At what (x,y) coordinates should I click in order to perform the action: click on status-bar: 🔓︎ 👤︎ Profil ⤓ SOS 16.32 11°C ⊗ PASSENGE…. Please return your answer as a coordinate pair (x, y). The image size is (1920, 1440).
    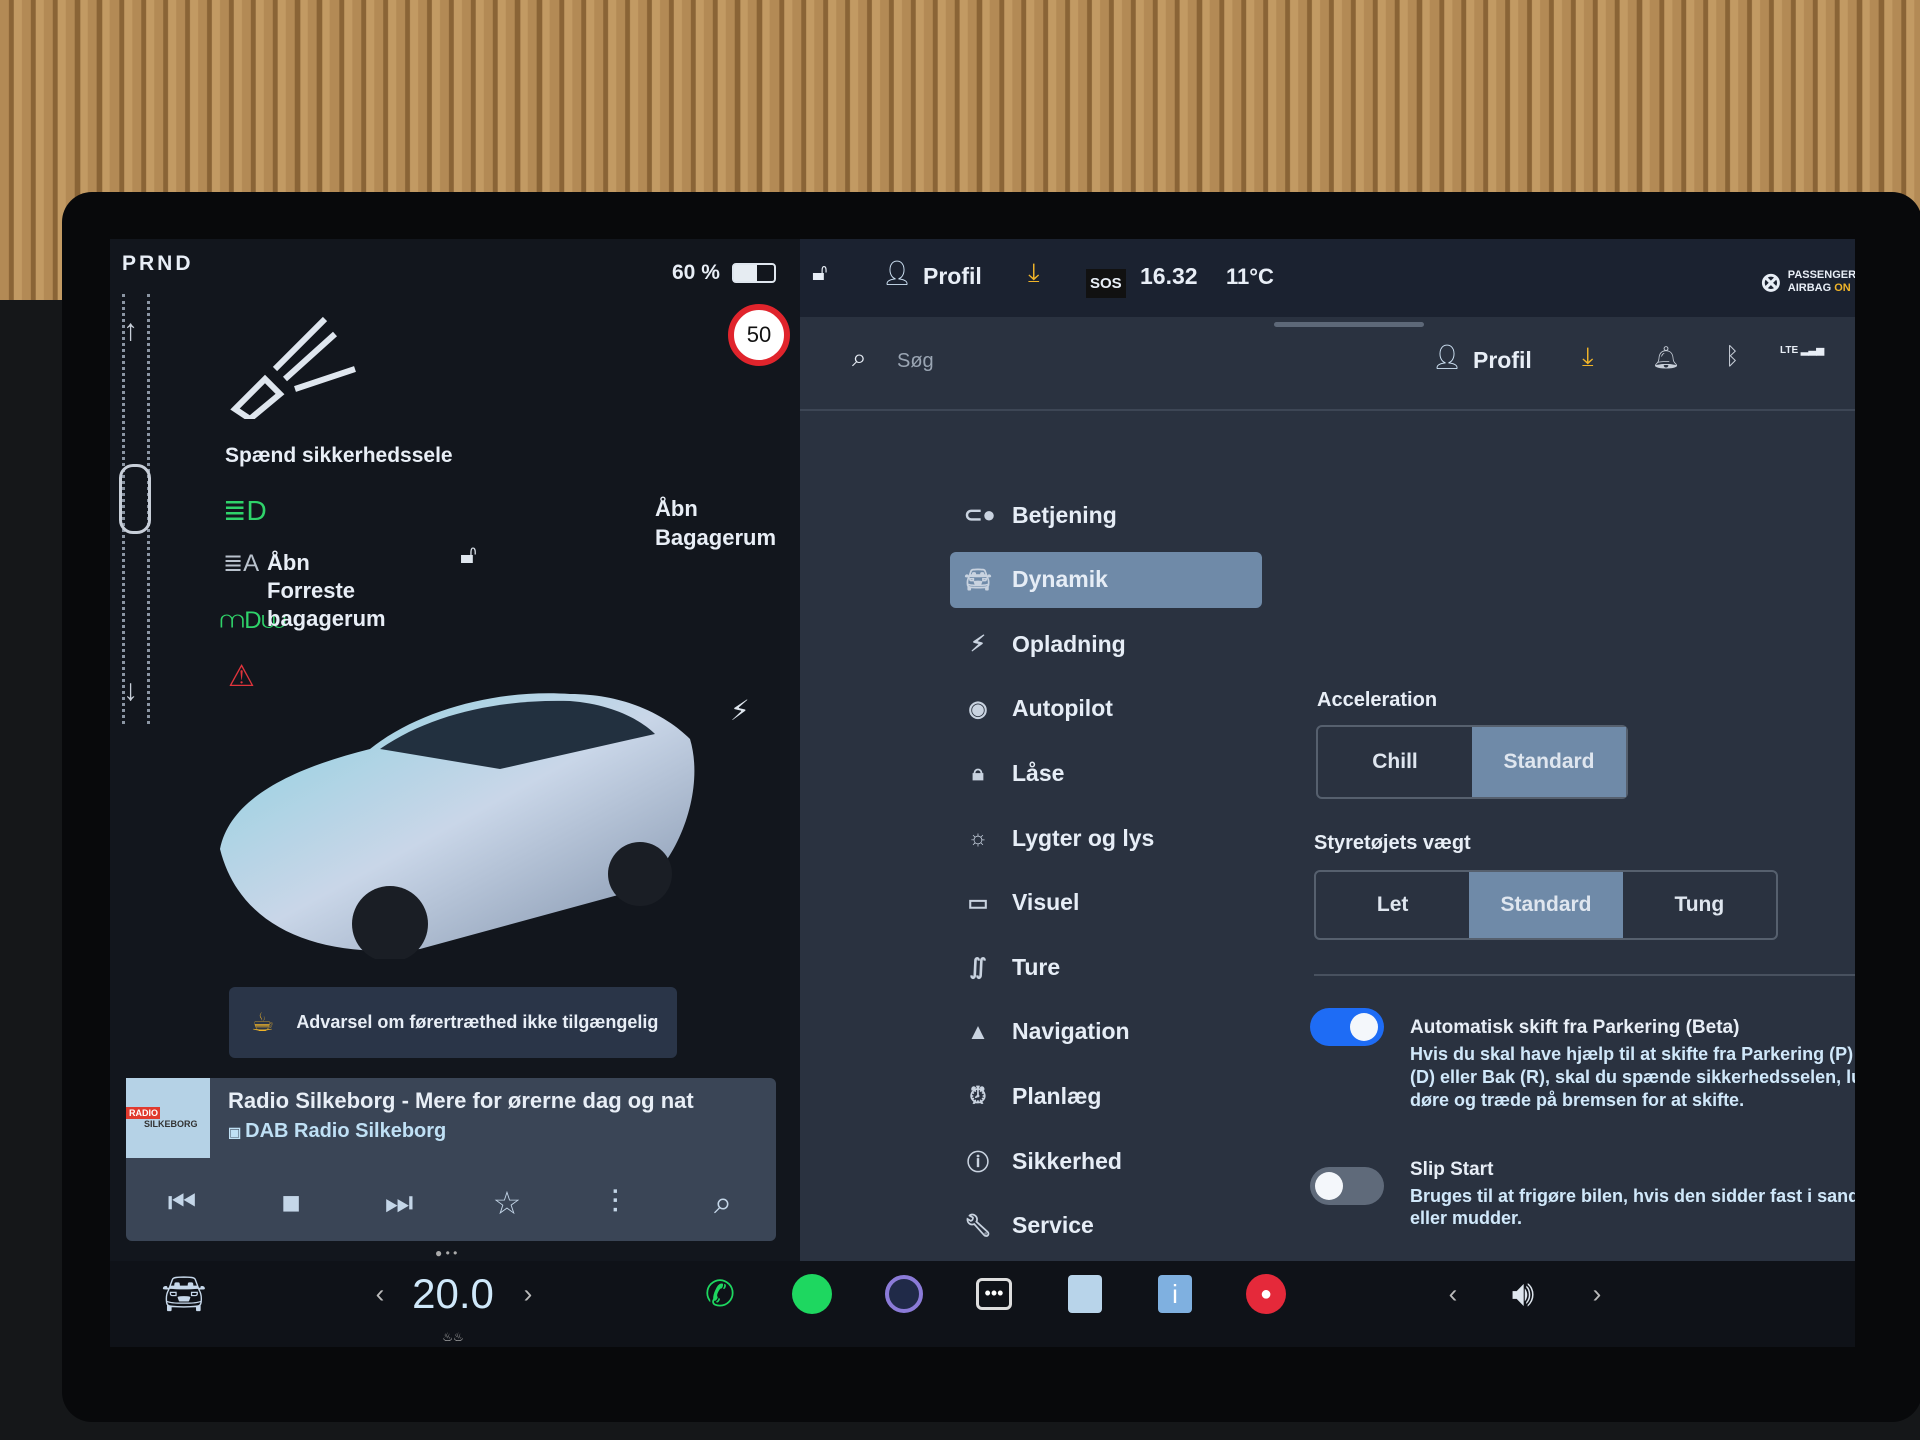
    Looking at the image, I should click on (1327, 278).